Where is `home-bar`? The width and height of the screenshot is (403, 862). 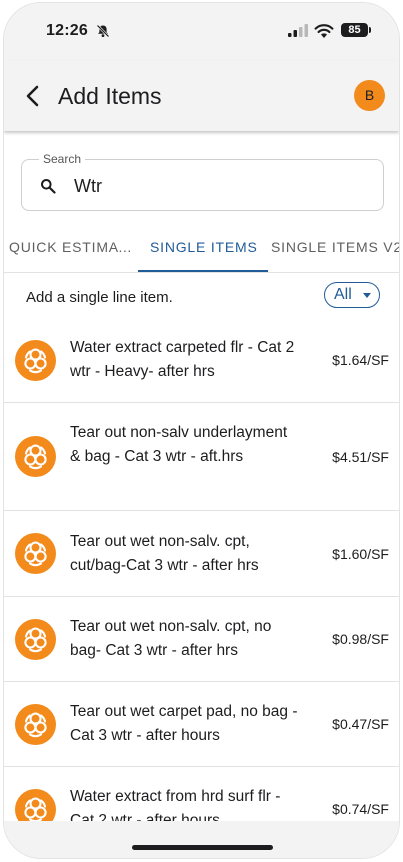
home-bar is located at coordinates (201, 839).